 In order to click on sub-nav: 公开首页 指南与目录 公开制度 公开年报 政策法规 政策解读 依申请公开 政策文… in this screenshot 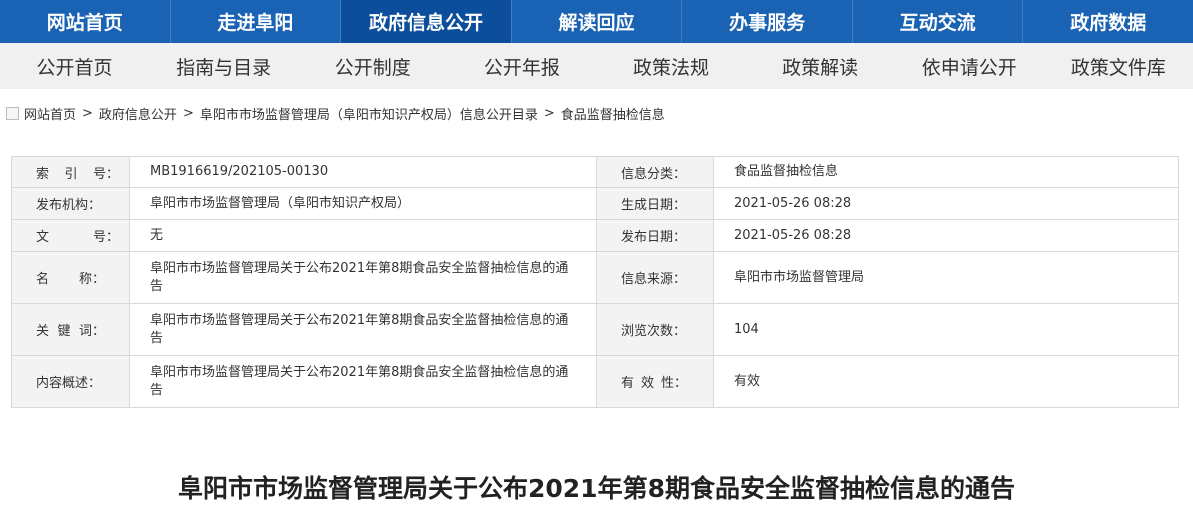, I will do `click(596, 66)`.